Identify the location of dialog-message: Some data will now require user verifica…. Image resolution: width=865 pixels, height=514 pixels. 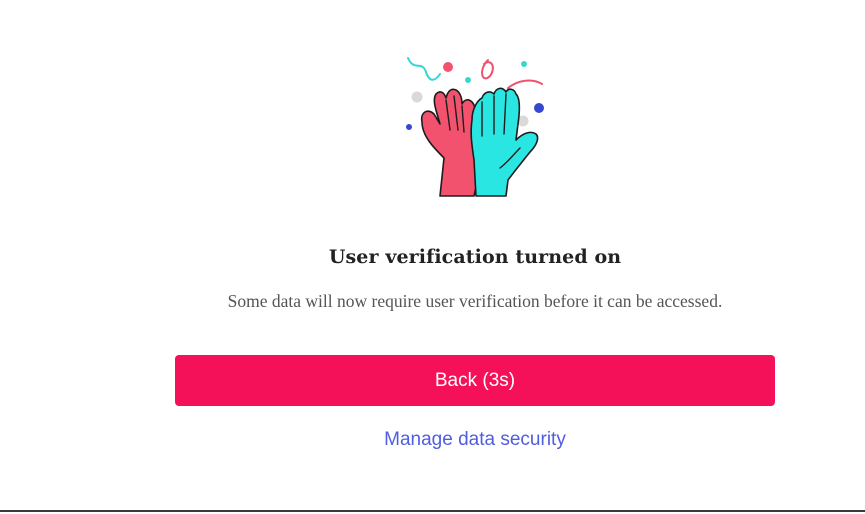
(475, 301).